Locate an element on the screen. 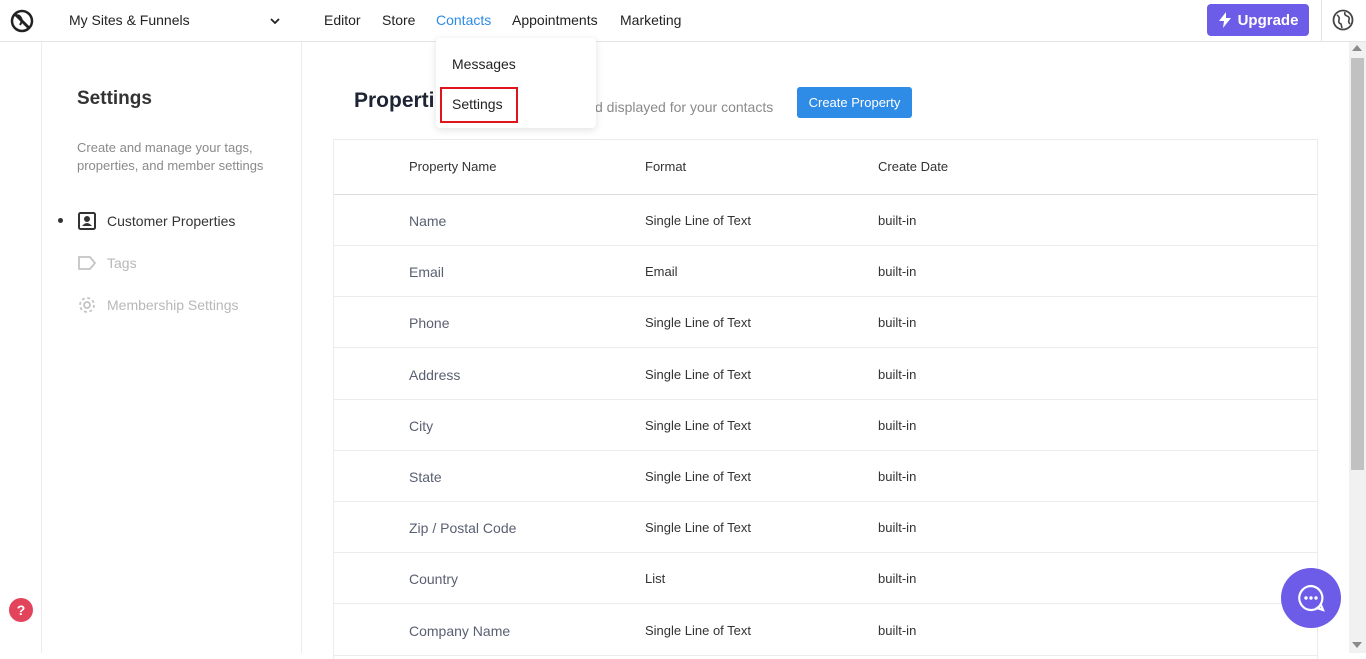  tag-icon is located at coordinates (87, 263).